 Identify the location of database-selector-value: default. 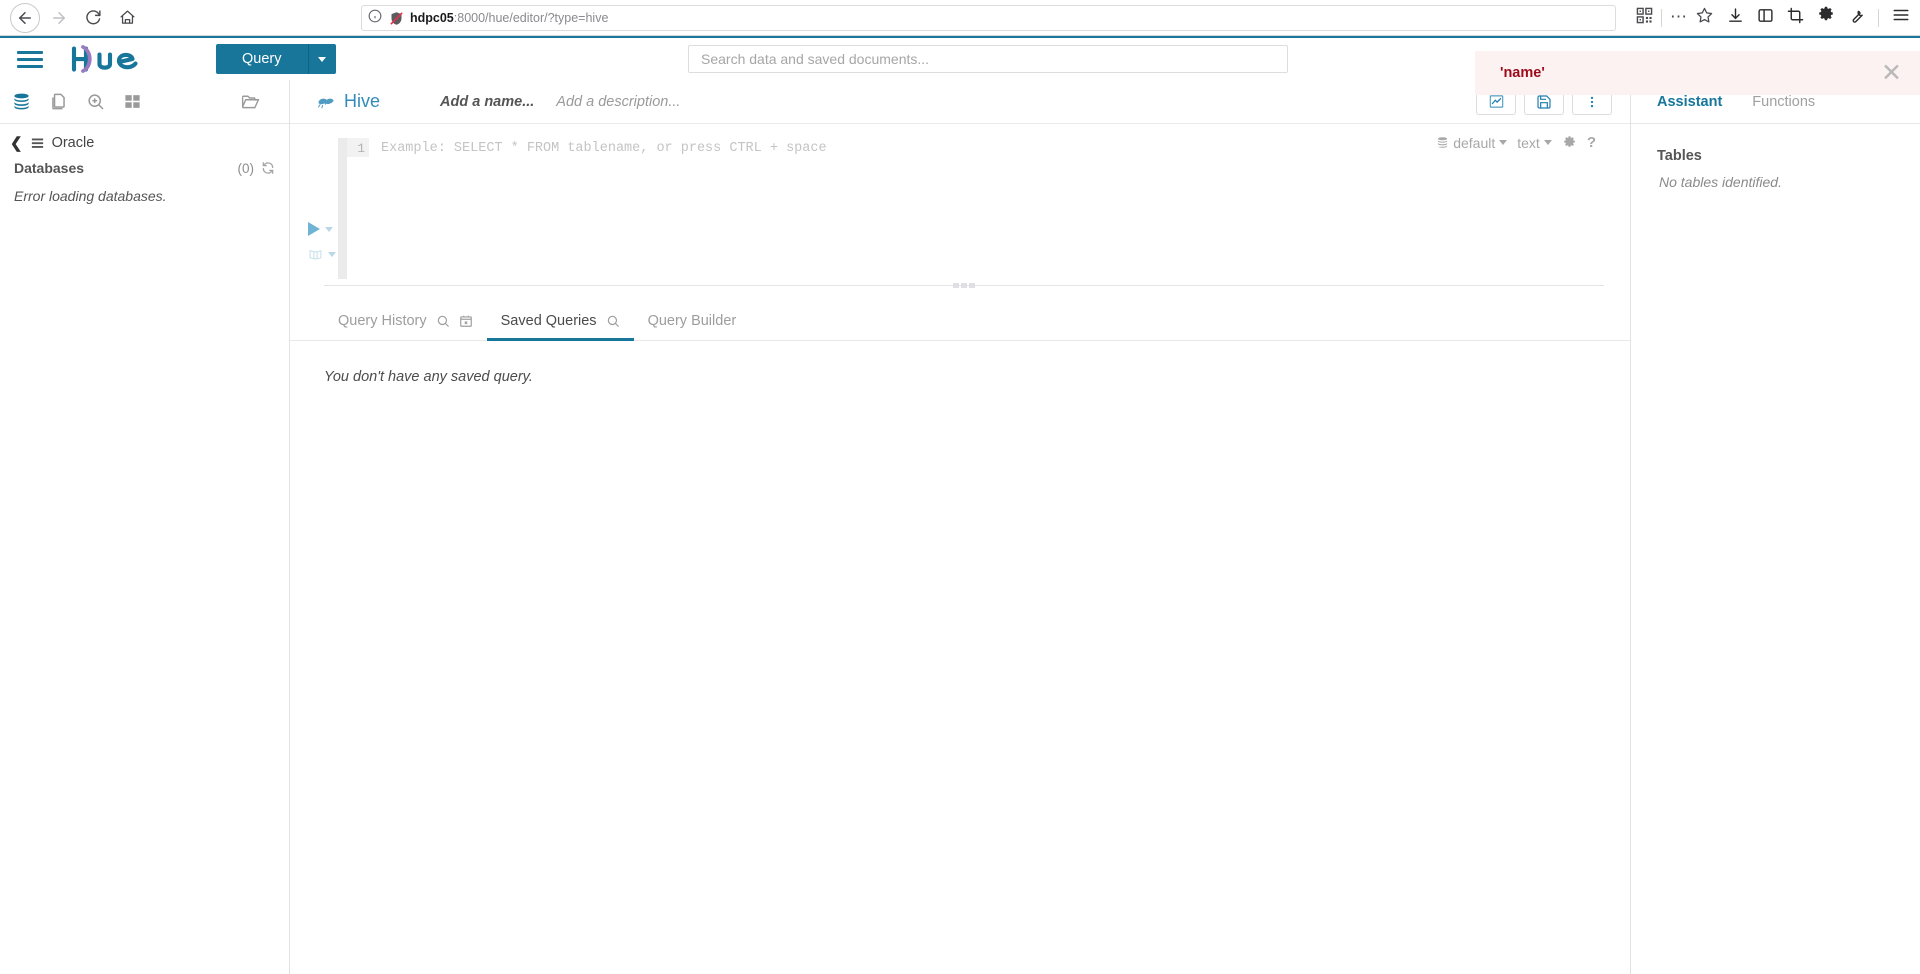
(1474, 142).